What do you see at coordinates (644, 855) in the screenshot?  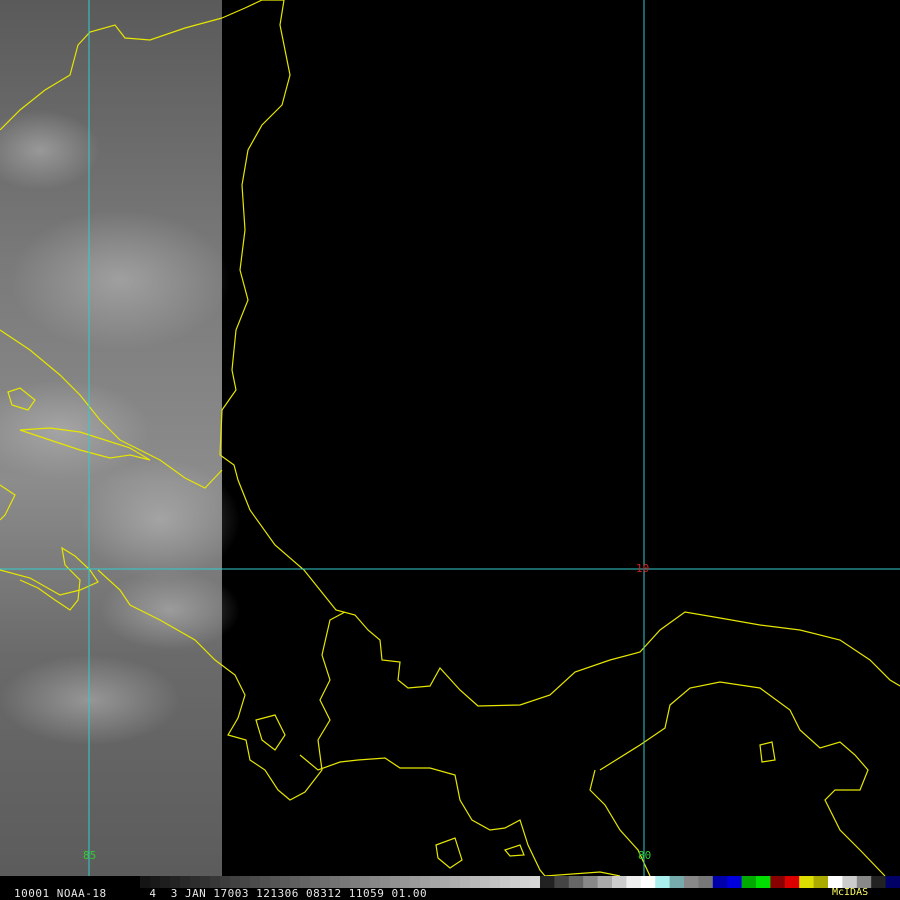 I see `lon-label-80: 80` at bounding box center [644, 855].